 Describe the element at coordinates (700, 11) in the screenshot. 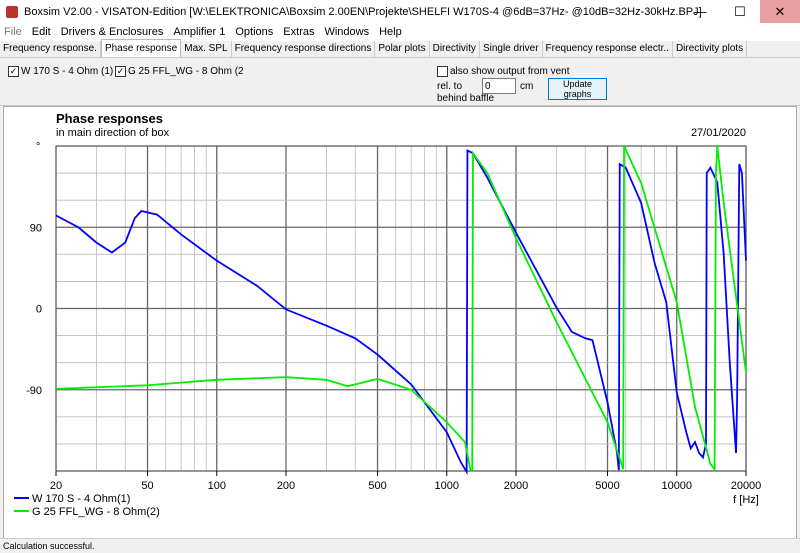

I see `minimize-button: —` at that location.